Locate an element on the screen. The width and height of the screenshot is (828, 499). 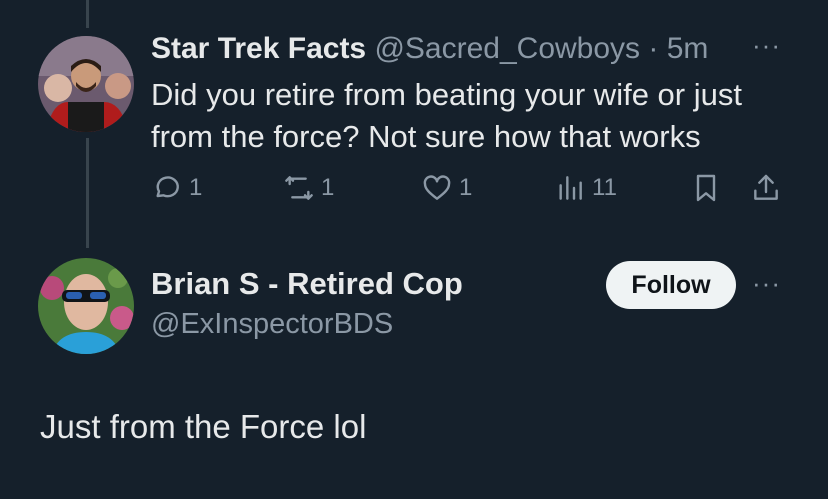
reply-count: 1 is located at coordinates (196, 187).